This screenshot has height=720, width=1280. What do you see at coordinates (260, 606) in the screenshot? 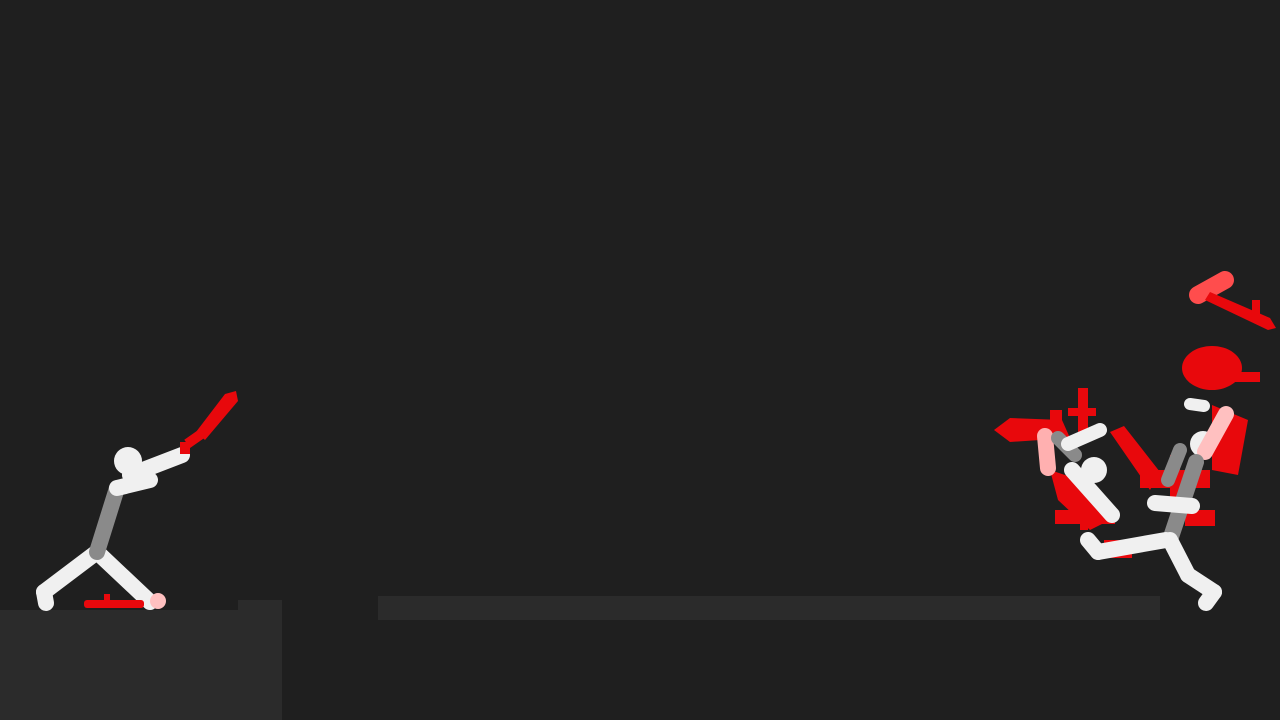
I see `ground-block-left-step` at bounding box center [260, 606].